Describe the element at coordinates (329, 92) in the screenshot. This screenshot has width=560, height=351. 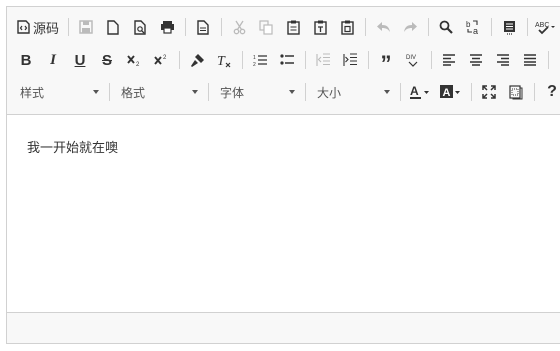
I see `size-dropdown-label: 大小` at that location.